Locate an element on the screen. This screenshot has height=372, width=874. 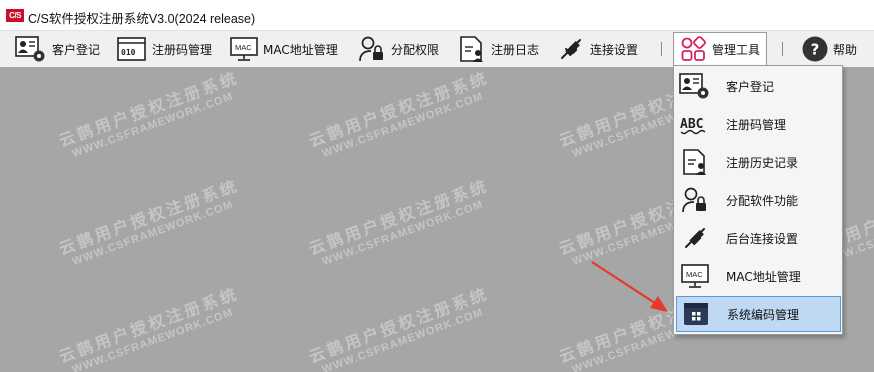
menu-item-backend-connection-settings: 后台连接设置 is located at coordinates (758, 238).